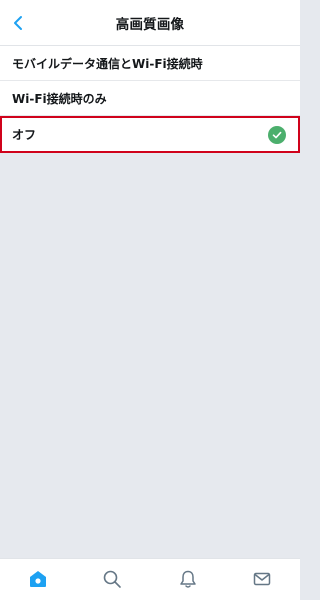  I want to click on mail-icon, so click(262, 579).